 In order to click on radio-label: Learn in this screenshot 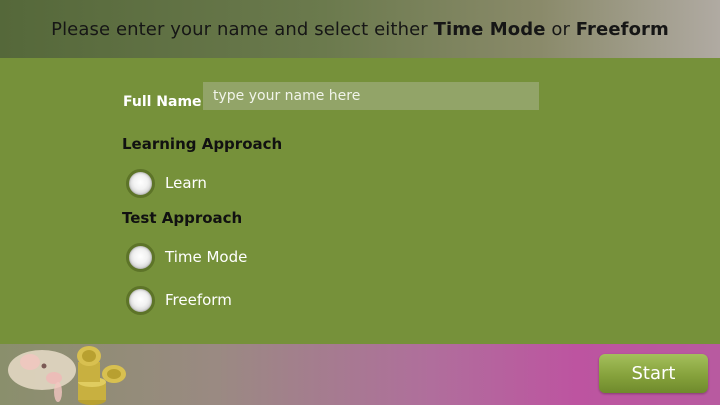, I will do `click(186, 183)`.